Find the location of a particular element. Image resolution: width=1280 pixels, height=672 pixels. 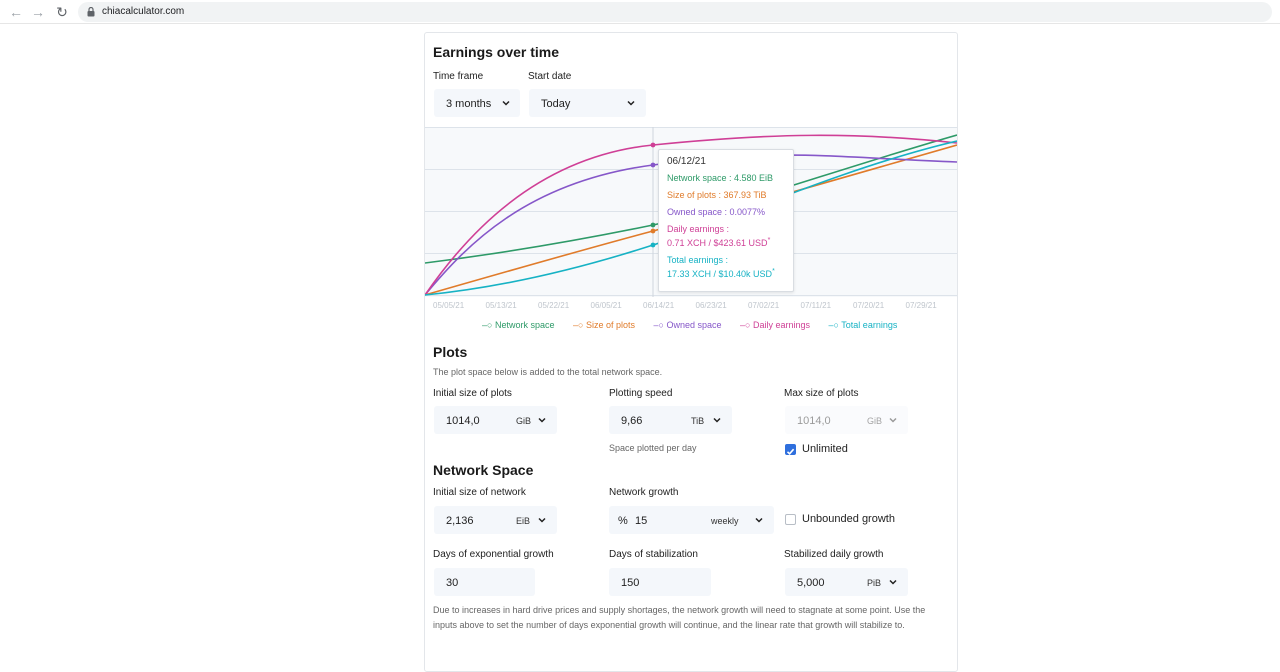

legend-network-space: –○ Network space is located at coordinates (522, 325).